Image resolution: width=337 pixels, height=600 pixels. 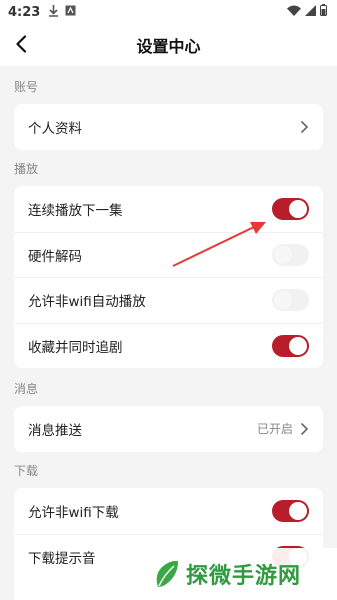 I want to click on row-label: 硬件解码, so click(x=55, y=256).